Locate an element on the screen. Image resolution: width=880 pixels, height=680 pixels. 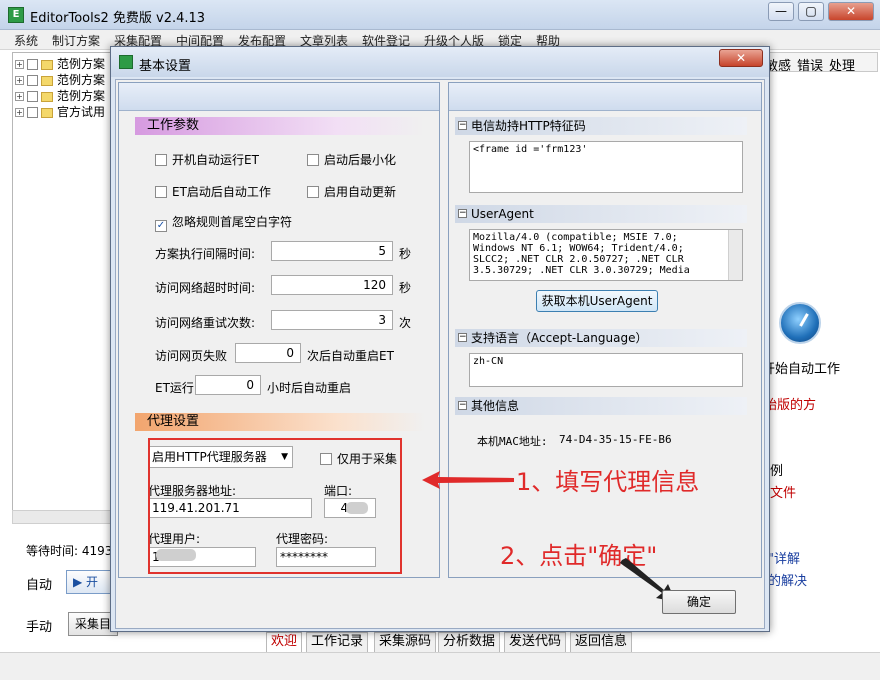
dialog-title: 基本设置 is located at coordinates (165, 66).